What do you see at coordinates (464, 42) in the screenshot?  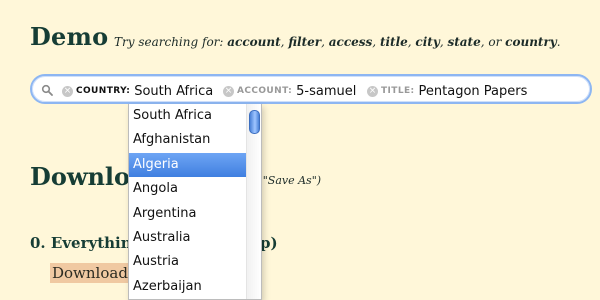 I see `hint-term-state: state` at bounding box center [464, 42].